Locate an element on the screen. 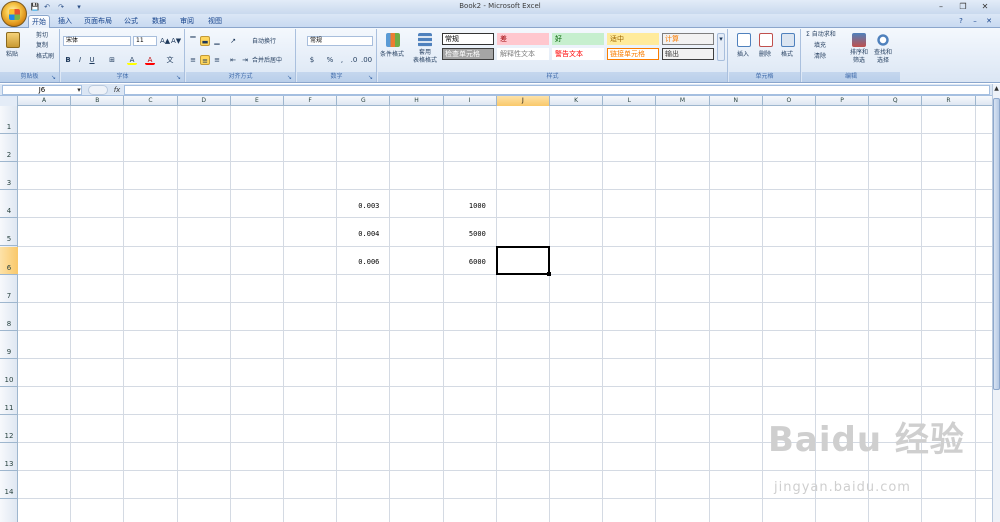 This screenshot has width=1000, height=522. cell-style-option: 解释性文本 is located at coordinates (523, 54).